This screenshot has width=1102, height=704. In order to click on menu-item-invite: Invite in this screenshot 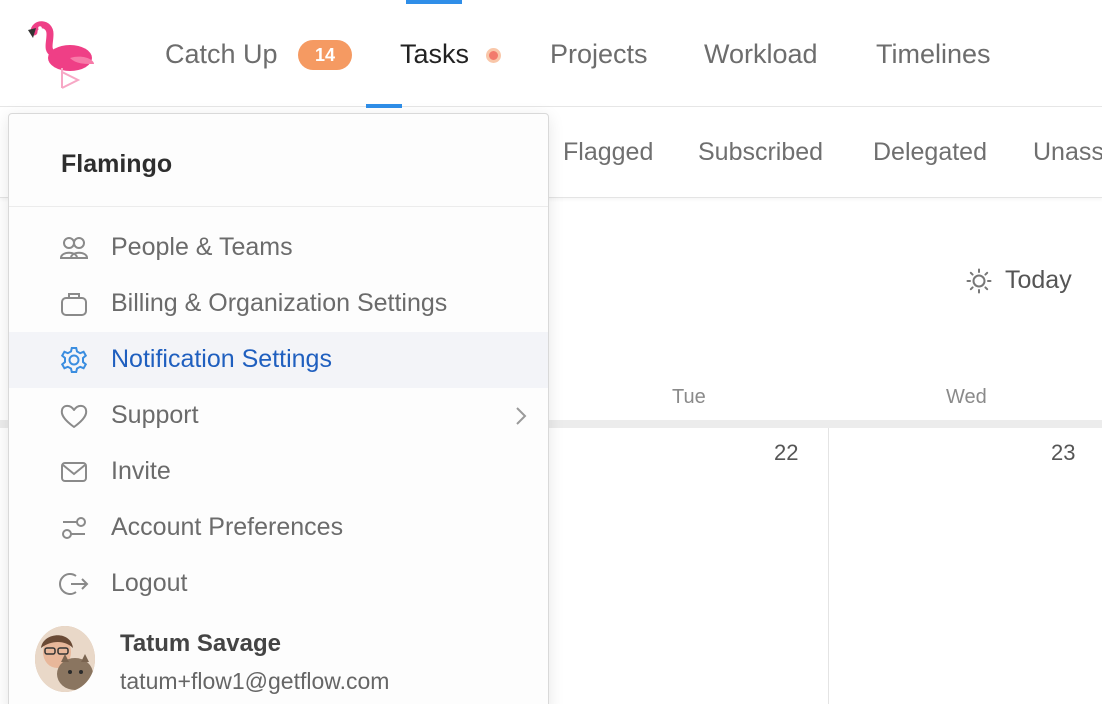, I will do `click(278, 472)`.